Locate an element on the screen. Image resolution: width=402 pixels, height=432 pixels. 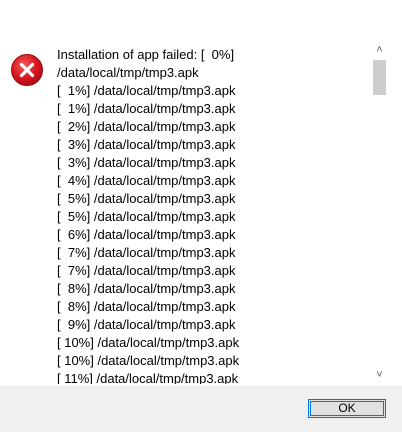
error-icon is located at coordinates (27, 70).